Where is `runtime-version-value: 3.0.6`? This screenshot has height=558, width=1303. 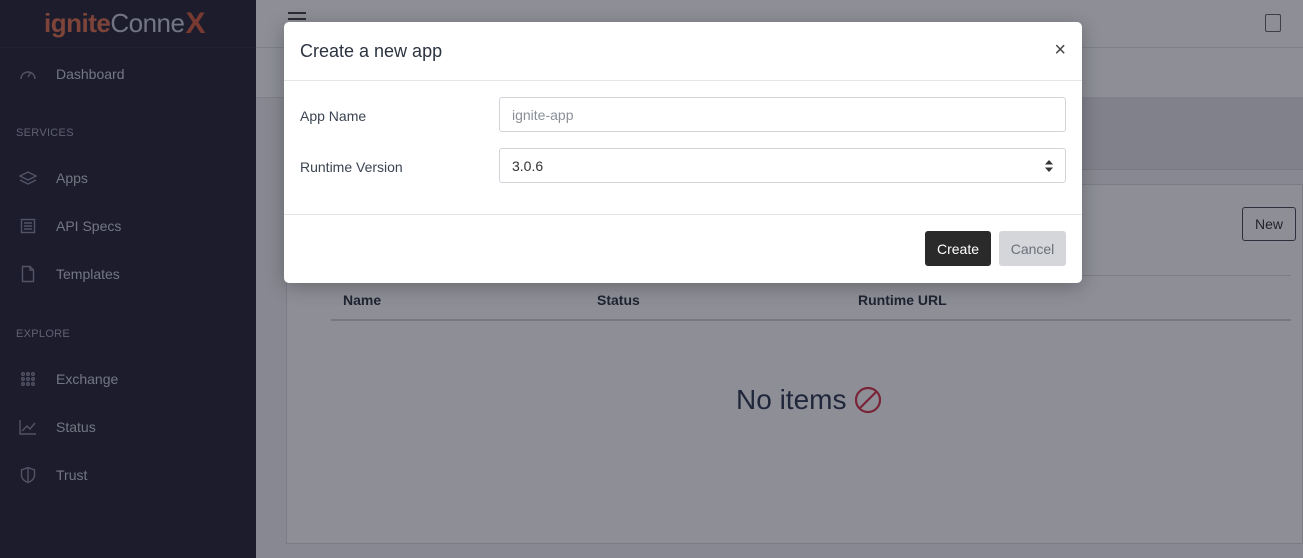
runtime-version-value: 3.0.6 is located at coordinates (528, 165).